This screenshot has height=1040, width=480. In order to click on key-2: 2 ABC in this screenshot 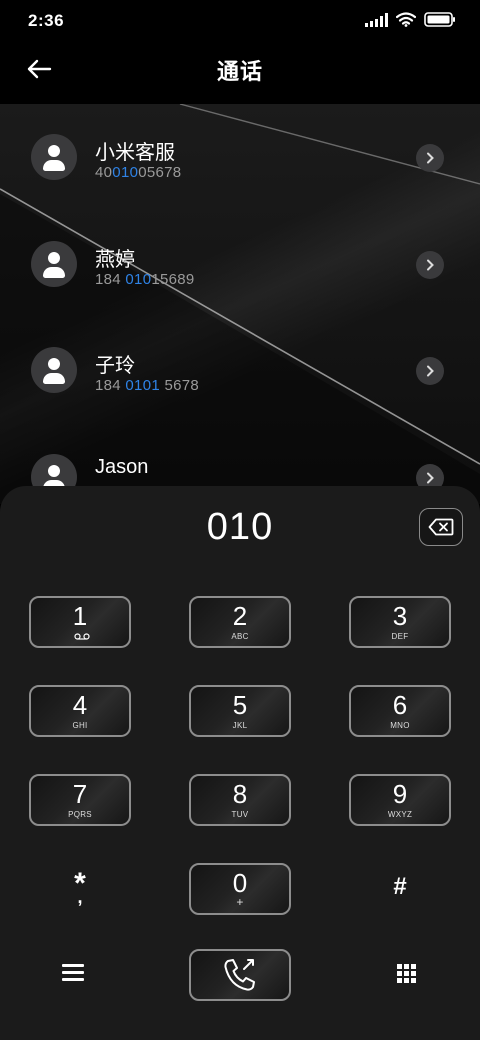, I will do `click(240, 622)`.